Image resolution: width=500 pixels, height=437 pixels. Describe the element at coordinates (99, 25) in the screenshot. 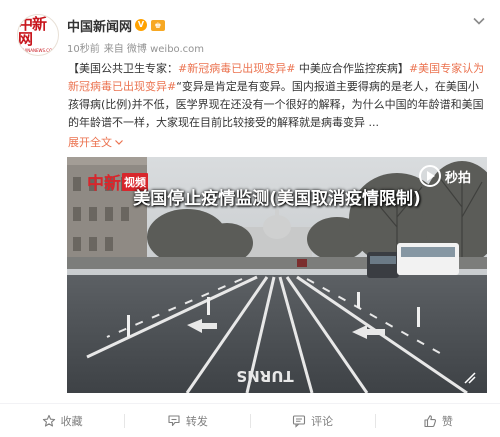

I see `author-name: 中国新闻网` at that location.